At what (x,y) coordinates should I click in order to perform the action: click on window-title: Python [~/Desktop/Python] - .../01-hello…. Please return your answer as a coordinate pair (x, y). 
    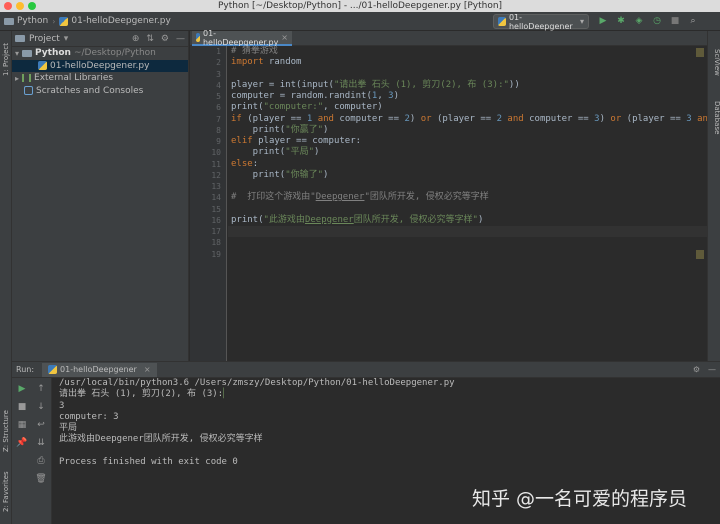
    Looking at the image, I should click on (360, 6).